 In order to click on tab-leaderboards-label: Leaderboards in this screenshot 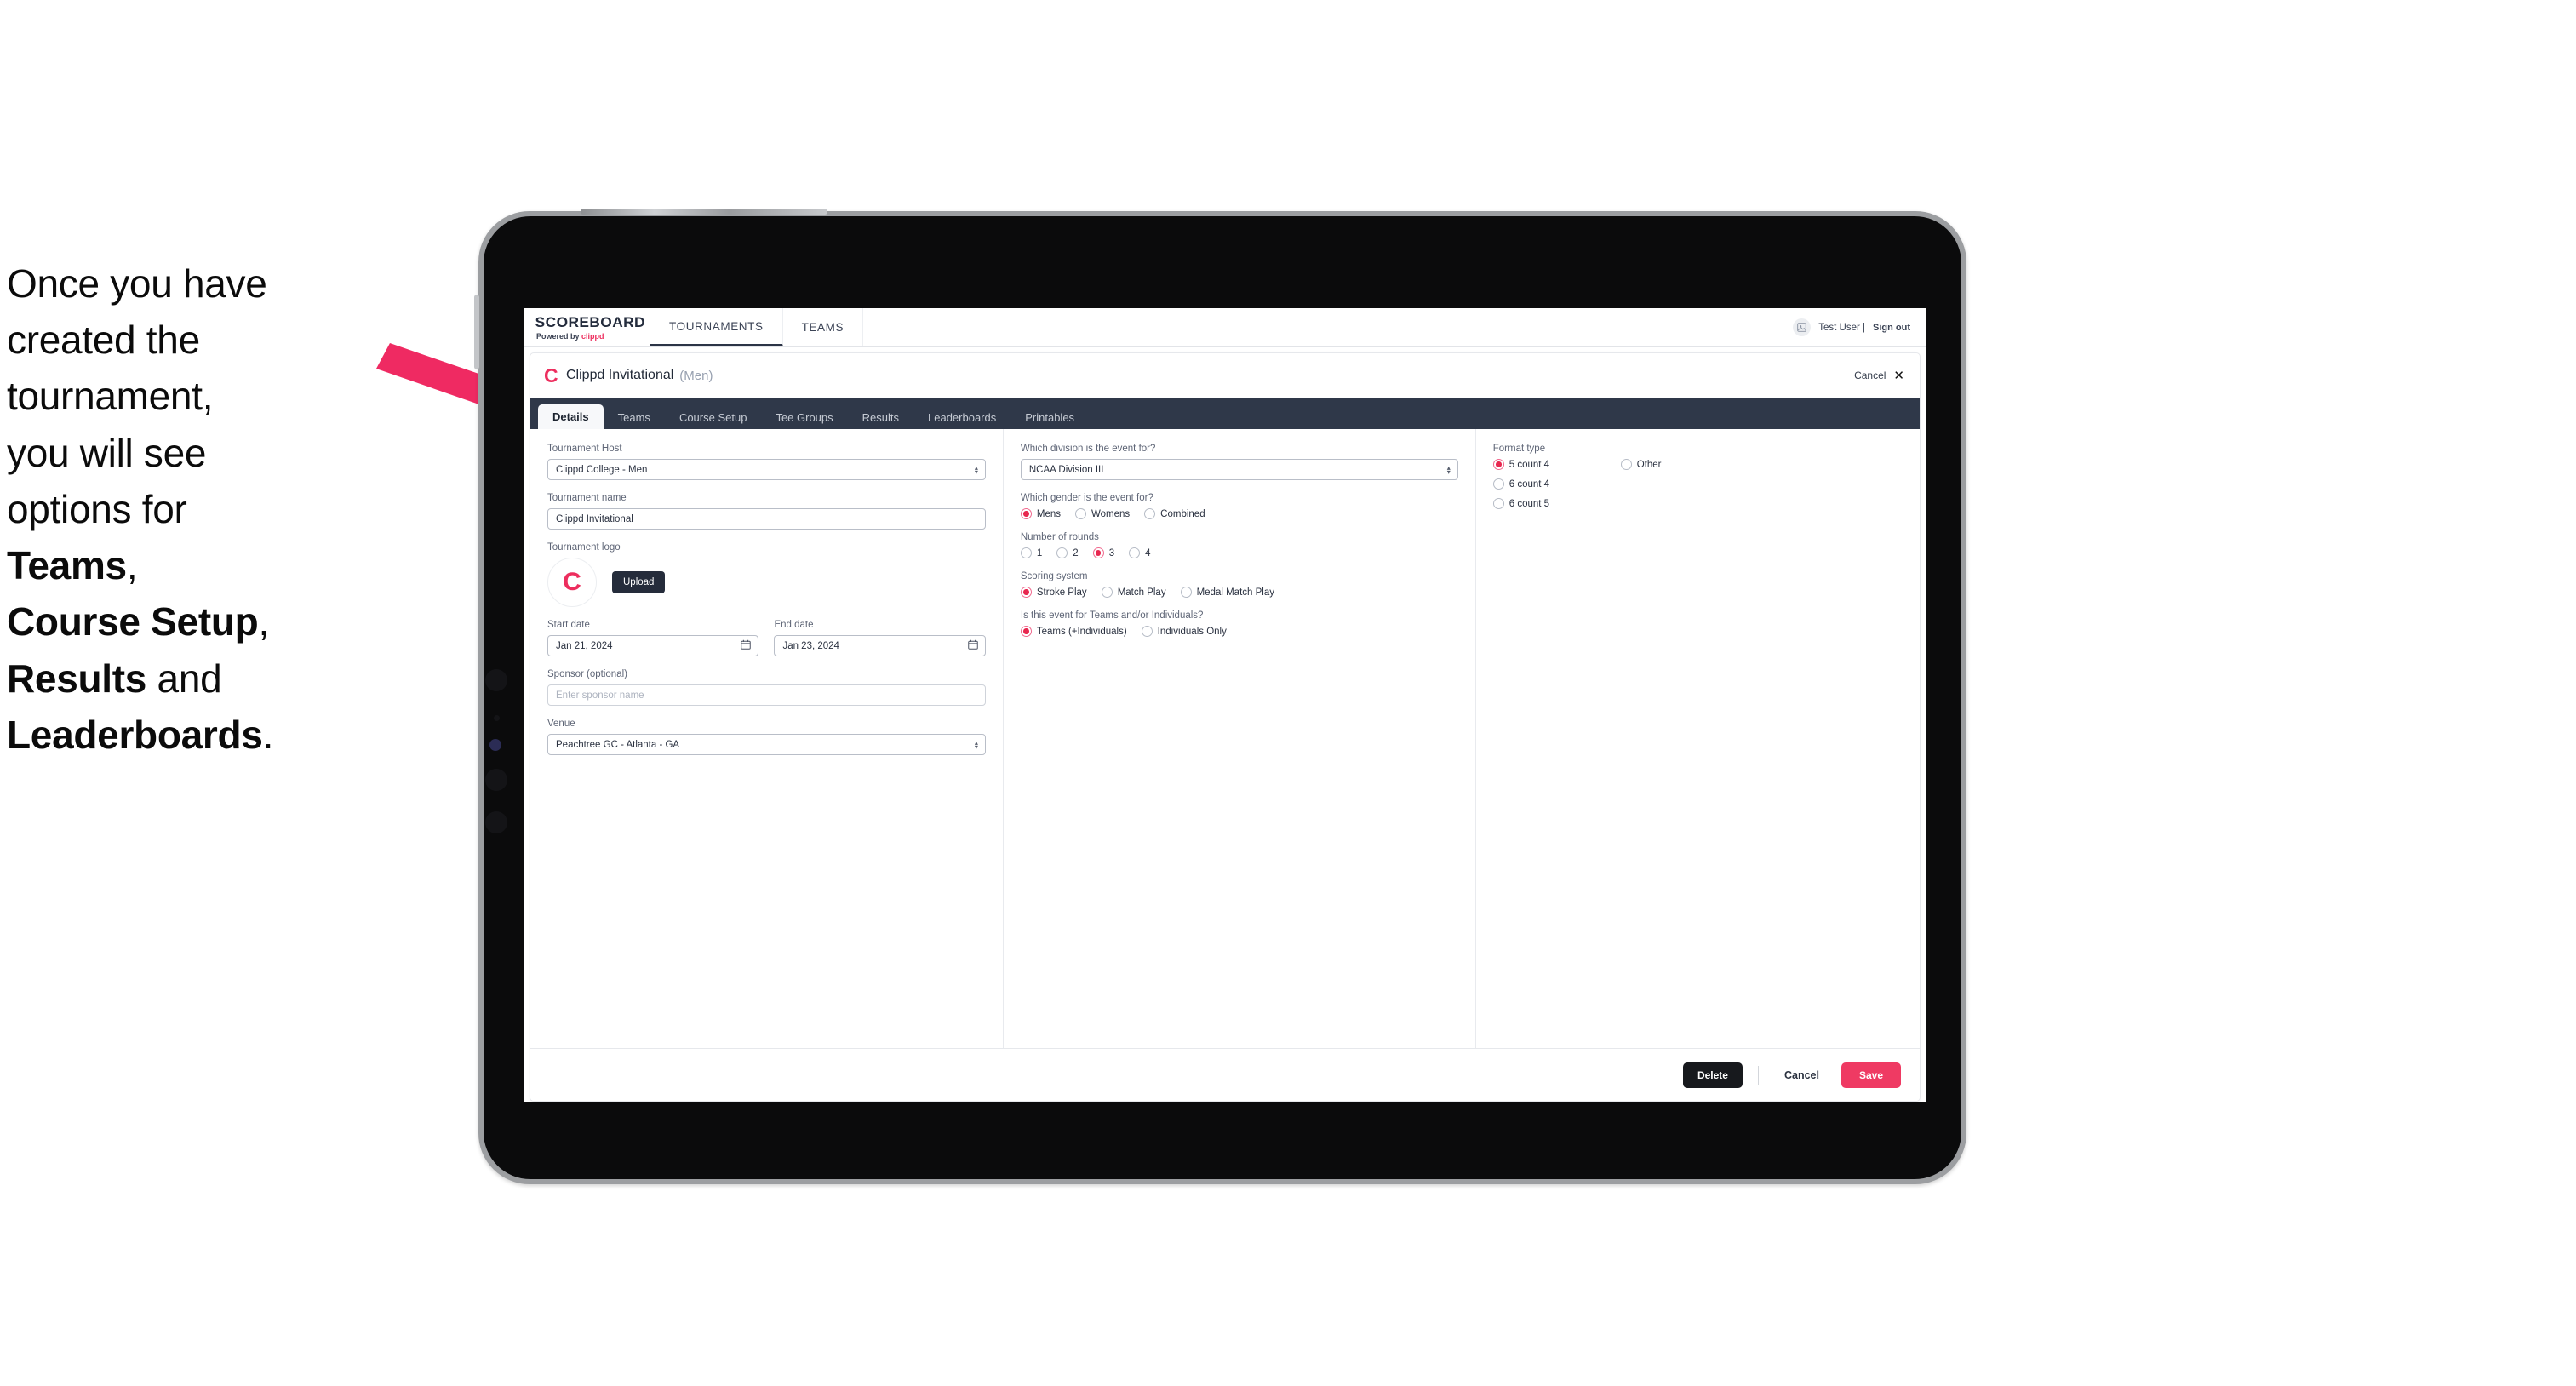, I will do `click(962, 417)`.